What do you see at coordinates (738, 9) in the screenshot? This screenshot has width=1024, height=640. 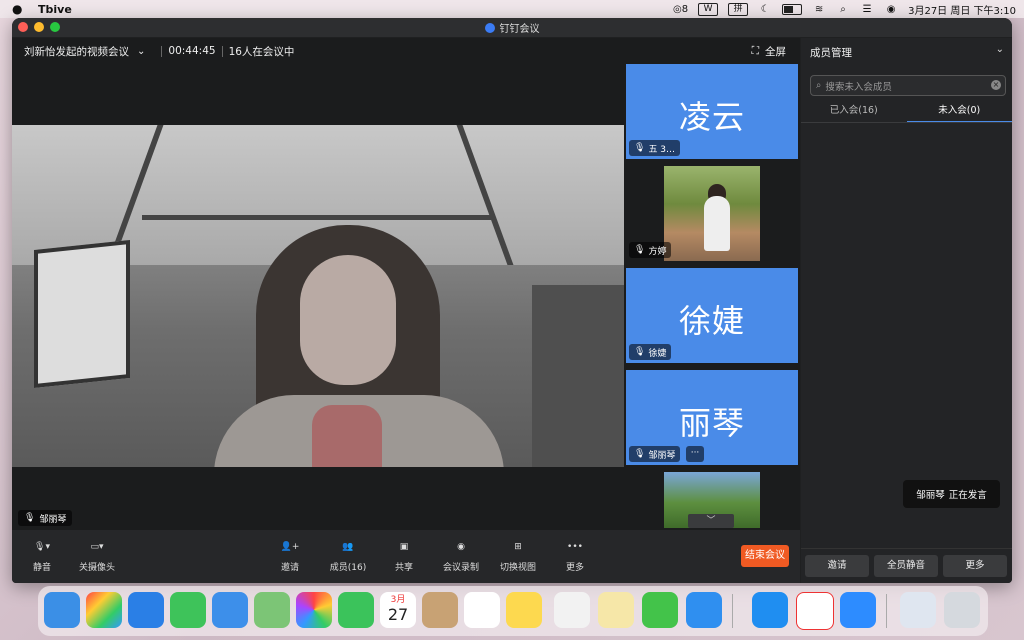 I see `input-method-icon: 拼` at bounding box center [738, 9].